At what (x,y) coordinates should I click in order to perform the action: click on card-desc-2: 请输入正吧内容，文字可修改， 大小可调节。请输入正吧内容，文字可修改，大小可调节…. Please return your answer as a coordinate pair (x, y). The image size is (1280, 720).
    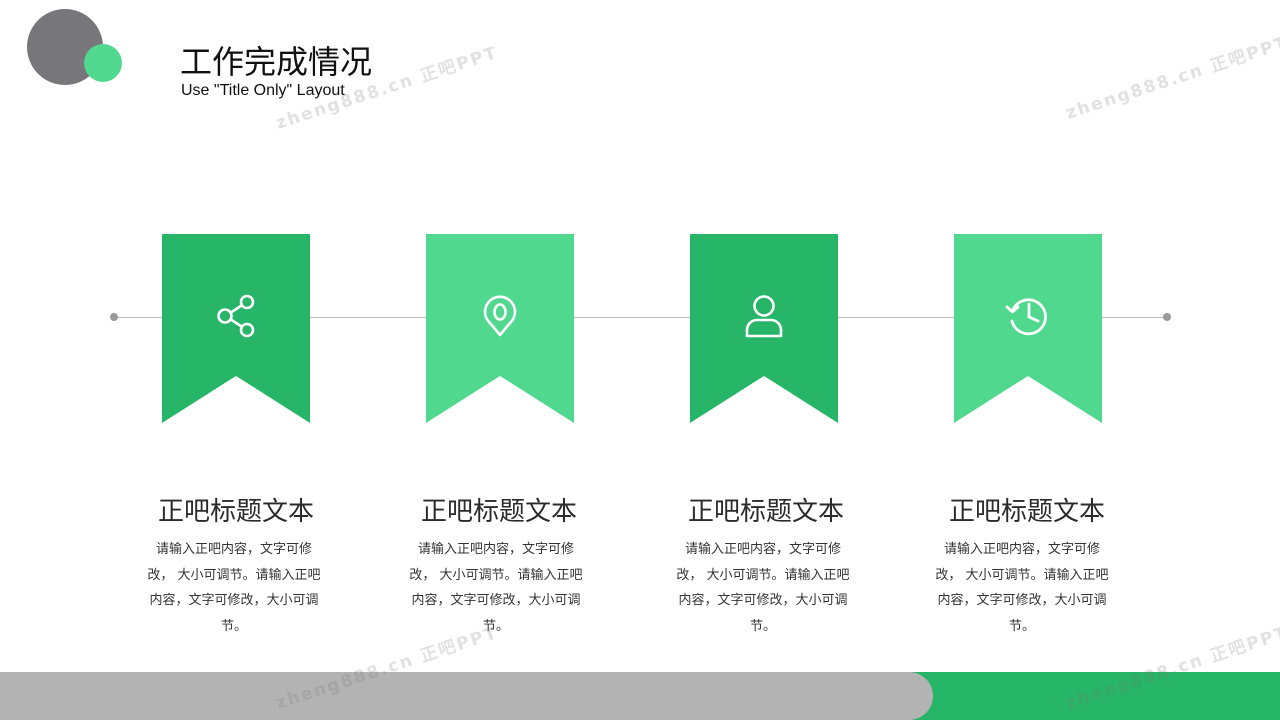
    Looking at the image, I should click on (496, 588).